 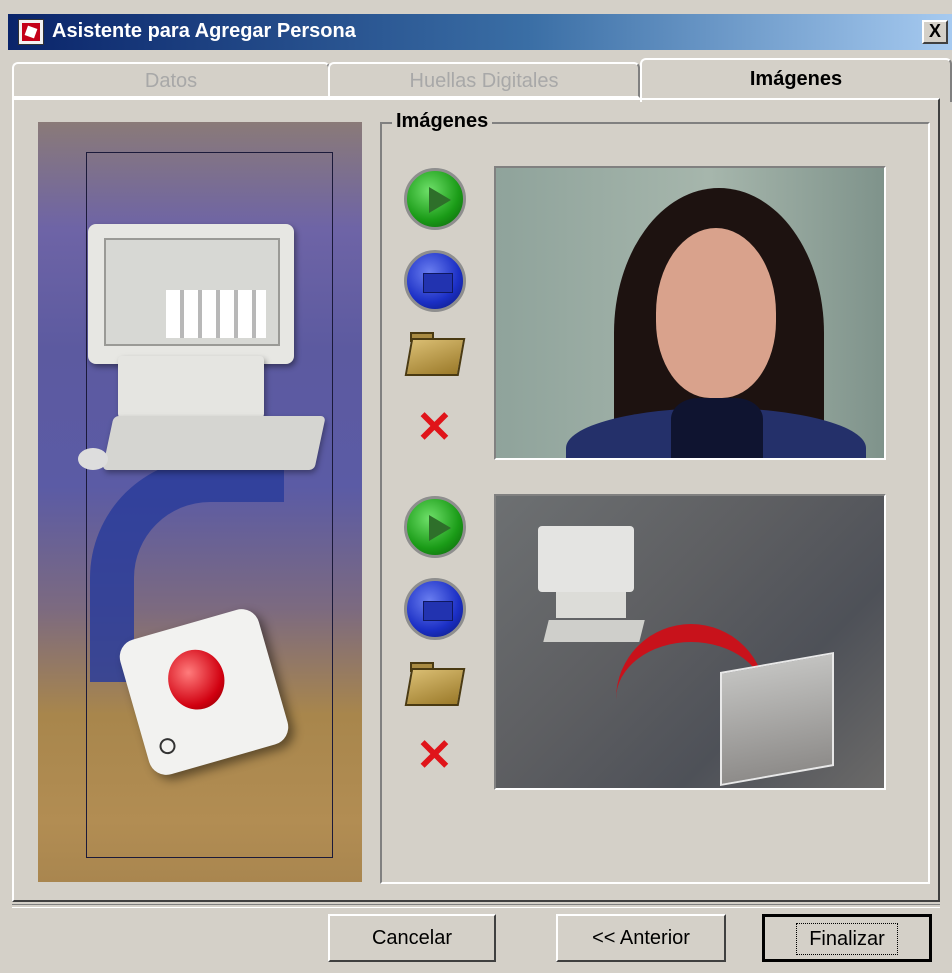 I want to click on tab-imagenes: Imágenes, so click(x=796, y=80).